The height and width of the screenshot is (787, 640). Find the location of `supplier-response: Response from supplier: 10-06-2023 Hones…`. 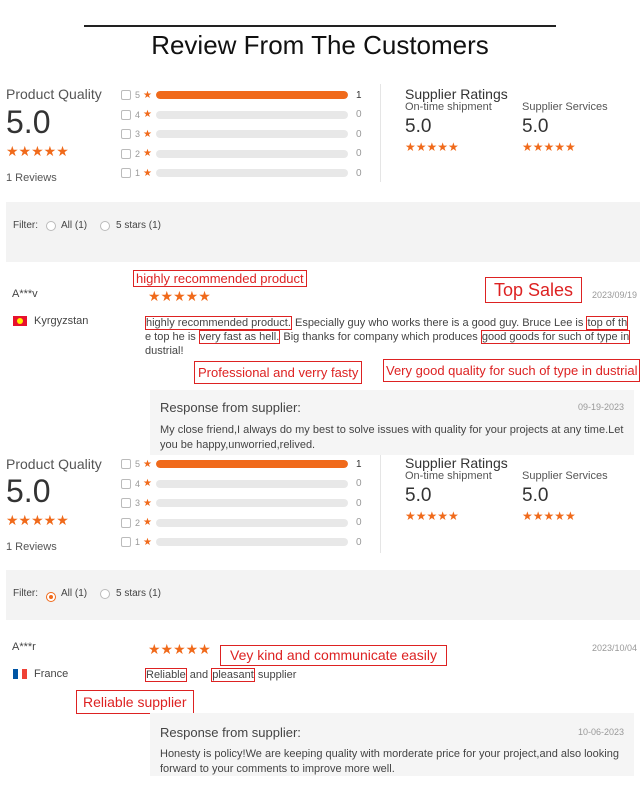

supplier-response: Response from supplier: 10-06-2023 Hones… is located at coordinates (392, 744).